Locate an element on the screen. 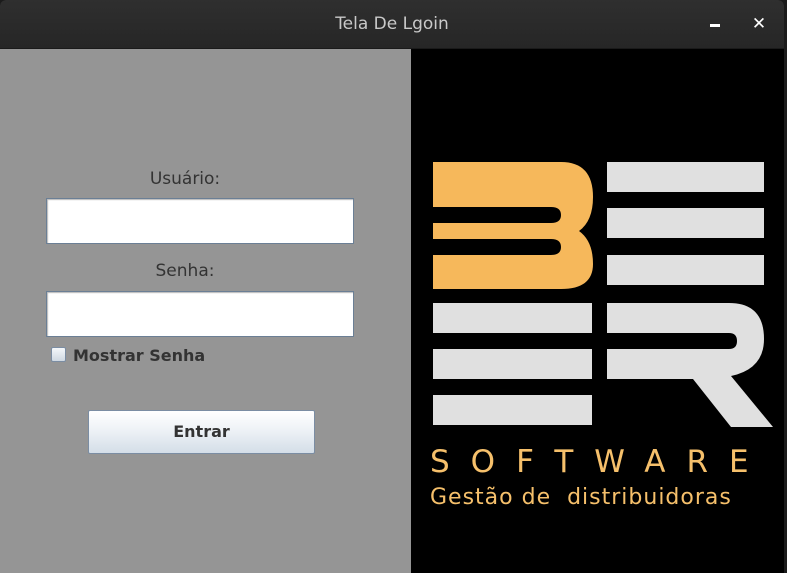  logo-letter-r is located at coordinates (690, 365).